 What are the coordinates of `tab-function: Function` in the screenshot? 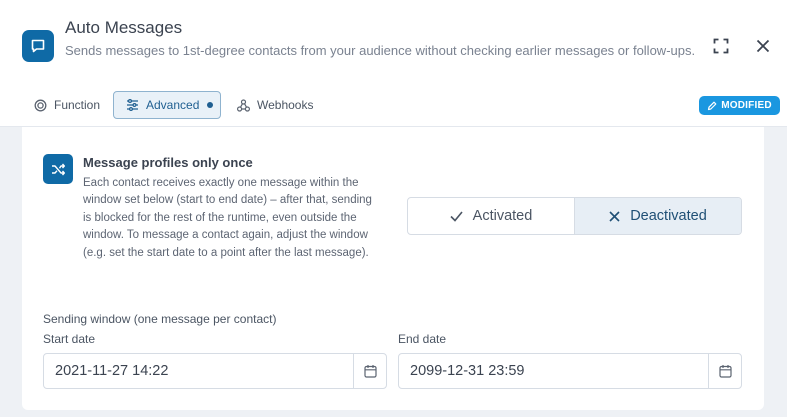 It's located at (67, 105).